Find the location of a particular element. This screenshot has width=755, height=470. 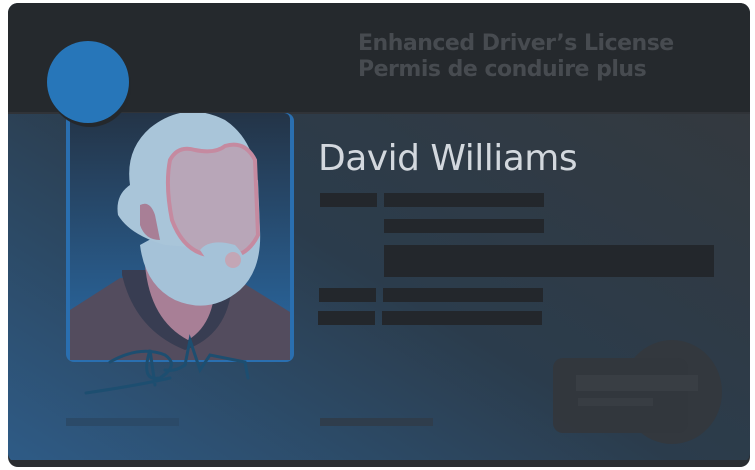

holder-name: David Williams is located at coordinates (448, 158).